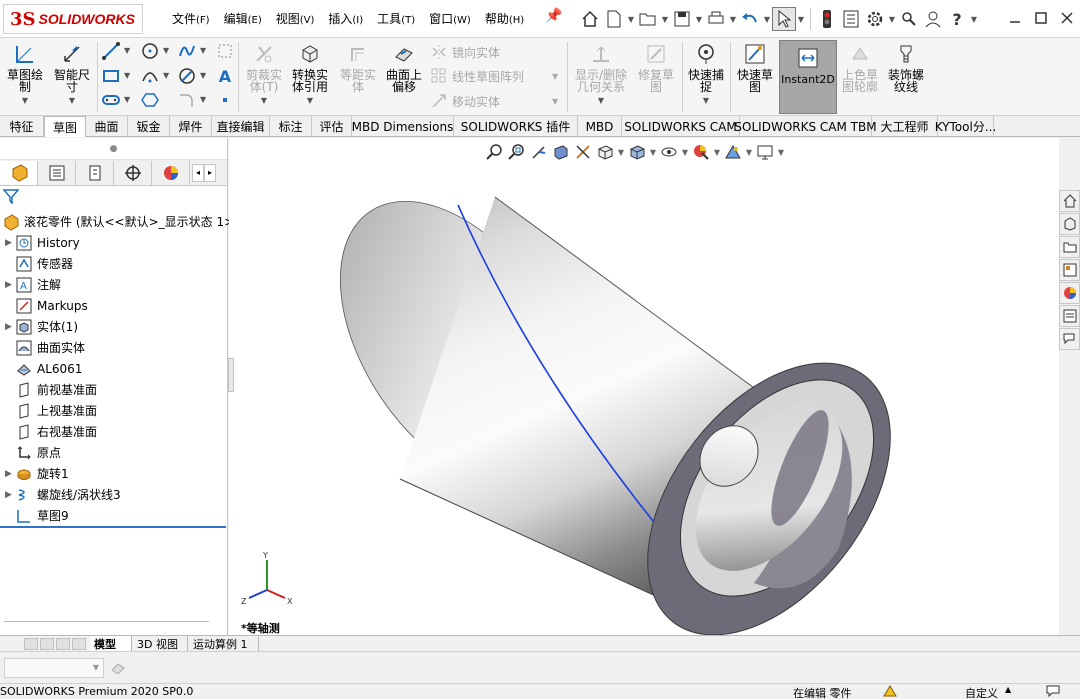 The image size is (1080, 699). What do you see at coordinates (396, 18) in the screenshot?
I see `menu-item: 工具(T)` at bounding box center [396, 18].